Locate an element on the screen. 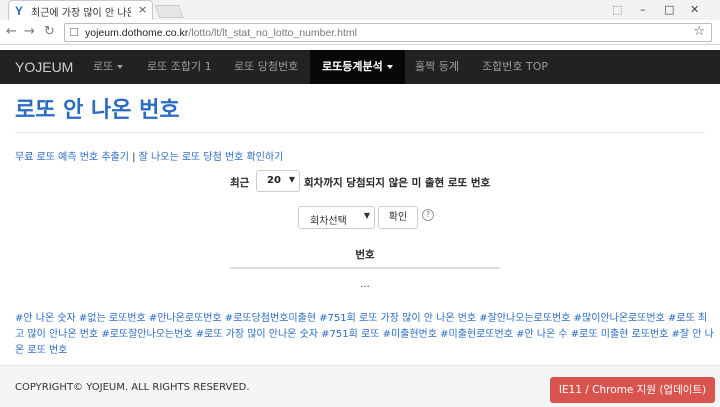 The width and height of the screenshot is (720, 407). browser-support-button: IE11 / Chrome 지원 (업데이트) is located at coordinates (632, 390).